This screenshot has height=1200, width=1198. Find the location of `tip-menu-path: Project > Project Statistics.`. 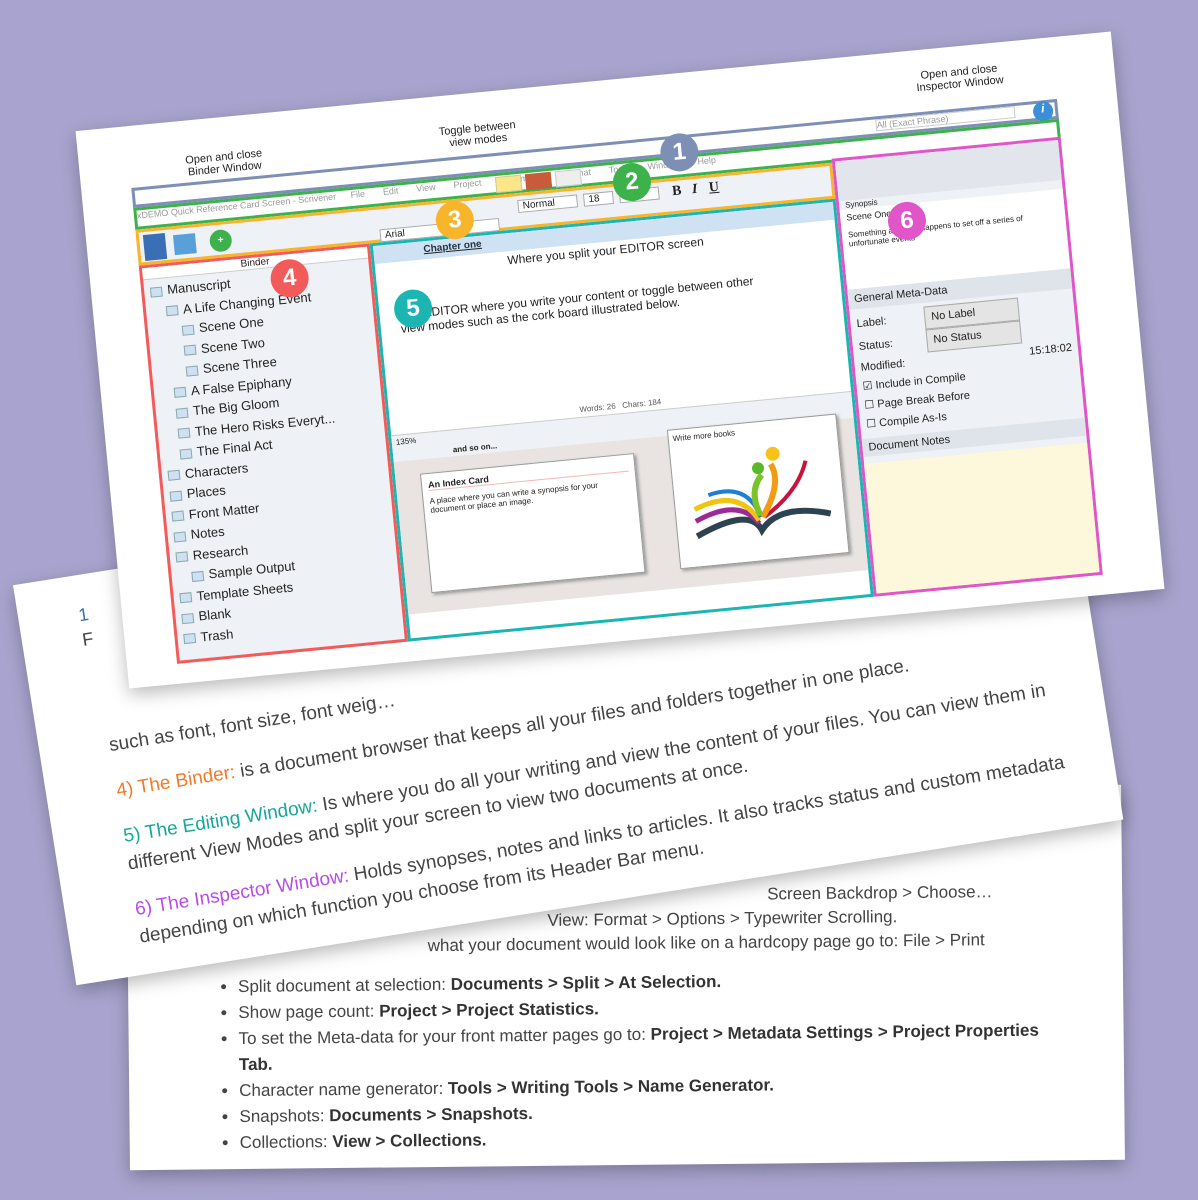

tip-menu-path: Project > Project Statistics. is located at coordinates (489, 1010).